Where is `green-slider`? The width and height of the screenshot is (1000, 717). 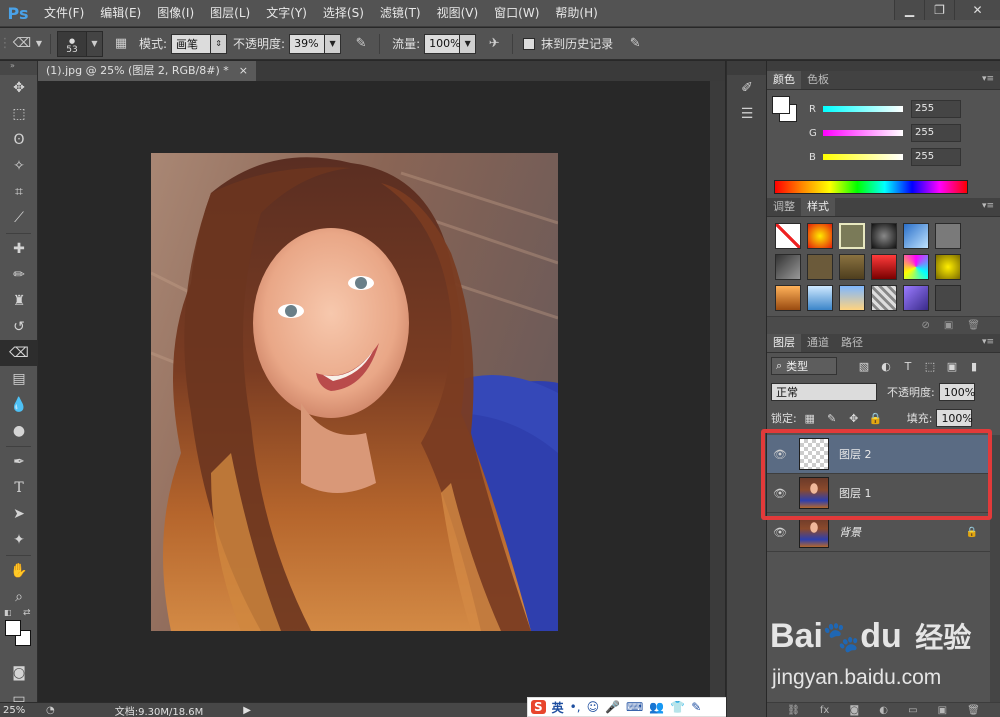
green-slider is located at coordinates (863, 133).